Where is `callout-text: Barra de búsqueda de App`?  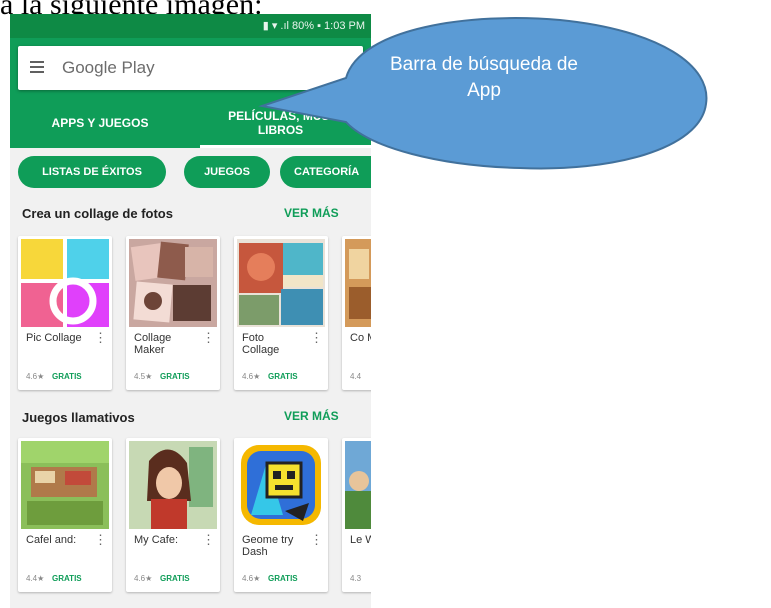 callout-text: Barra de búsqueda de App is located at coordinates (484, 77).